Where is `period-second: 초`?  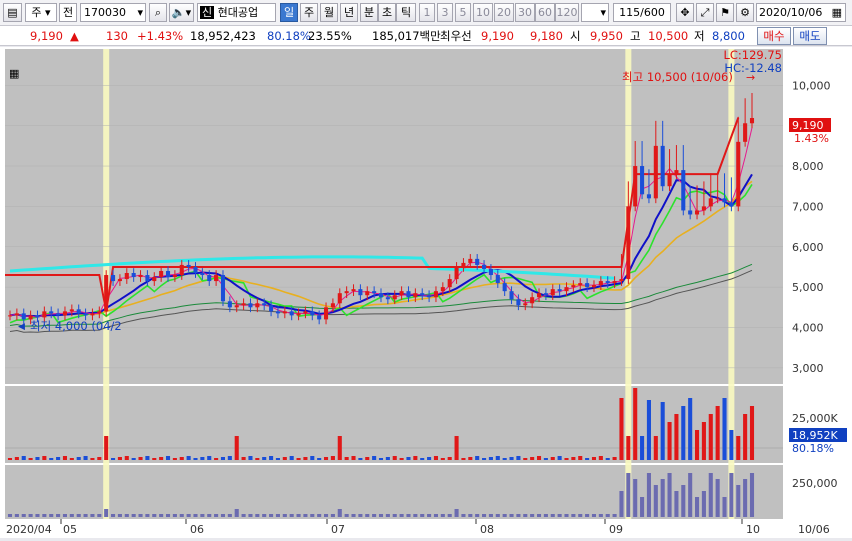
period-second: 초 is located at coordinates (387, 12).